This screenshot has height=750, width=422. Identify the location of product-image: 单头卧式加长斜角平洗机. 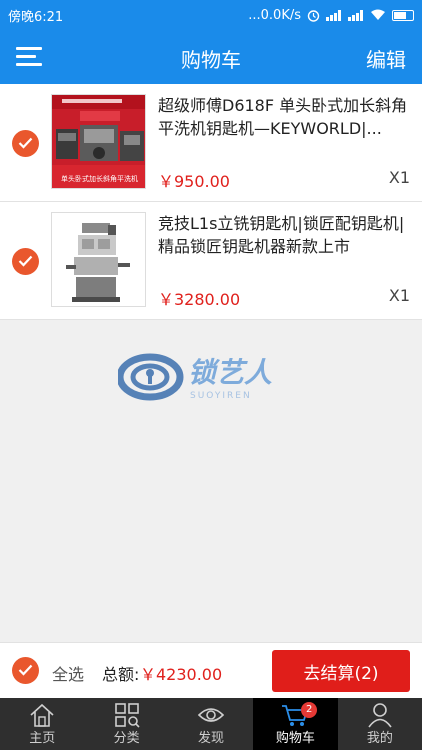
(98, 141).